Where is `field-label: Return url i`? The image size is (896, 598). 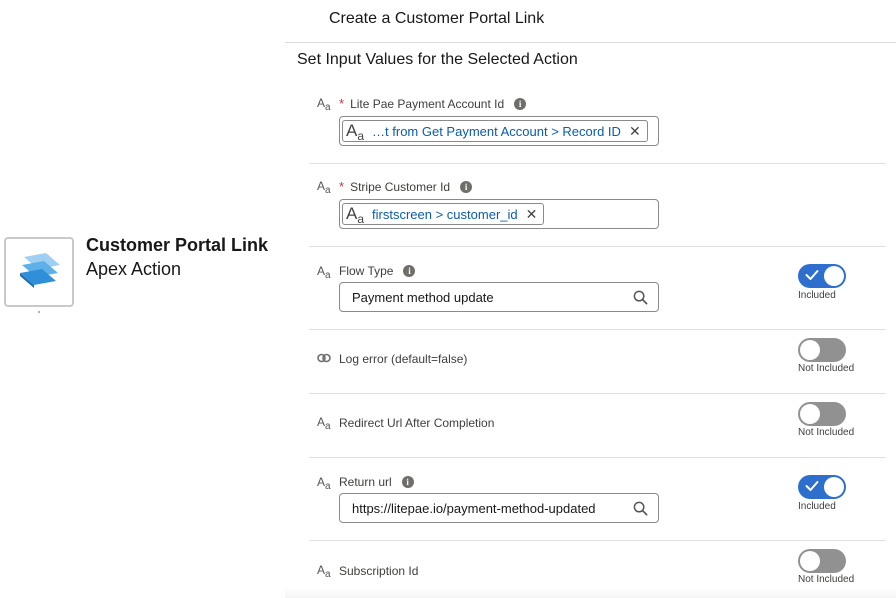
field-label: Return url i is located at coordinates (376, 482).